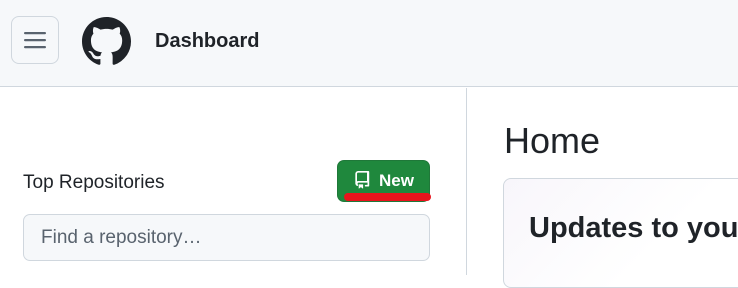  What do you see at coordinates (466, 181) in the screenshot?
I see `column-divider` at bounding box center [466, 181].